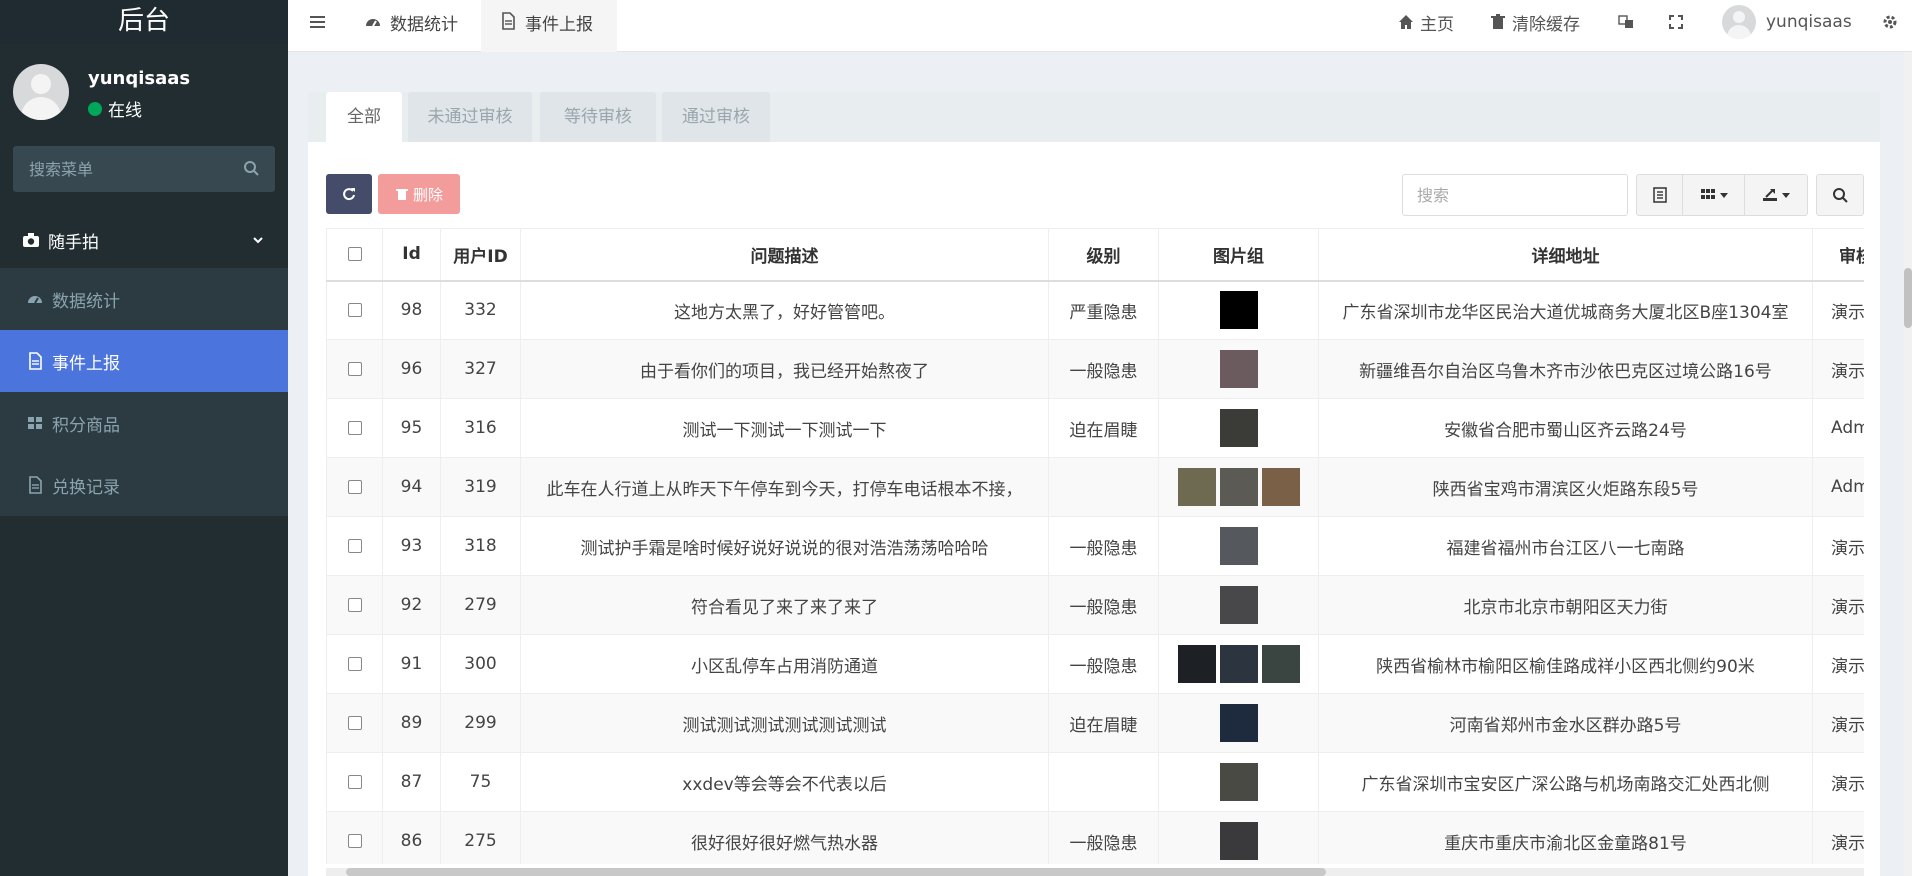  What do you see at coordinates (251, 168) in the screenshot?
I see `search-icon` at bounding box center [251, 168].